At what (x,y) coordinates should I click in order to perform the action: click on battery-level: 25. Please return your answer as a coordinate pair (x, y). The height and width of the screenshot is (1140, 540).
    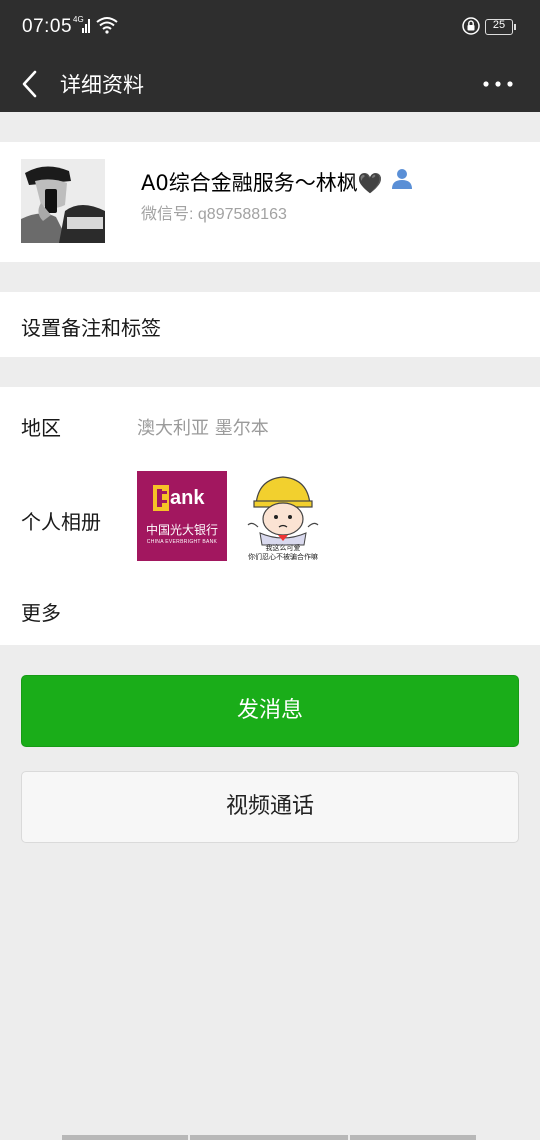
    Looking at the image, I should click on (499, 25).